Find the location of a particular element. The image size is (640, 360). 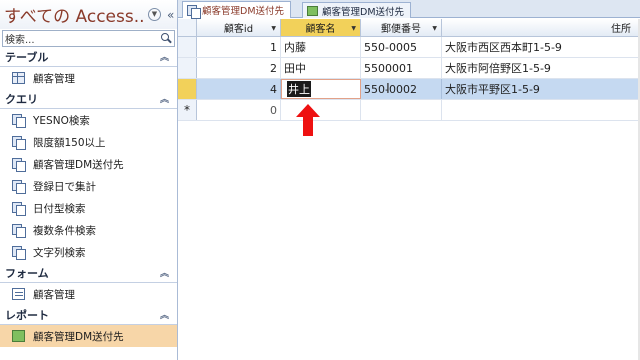

nav-header: すべての Access... ▼ « is located at coordinates (88, 14).